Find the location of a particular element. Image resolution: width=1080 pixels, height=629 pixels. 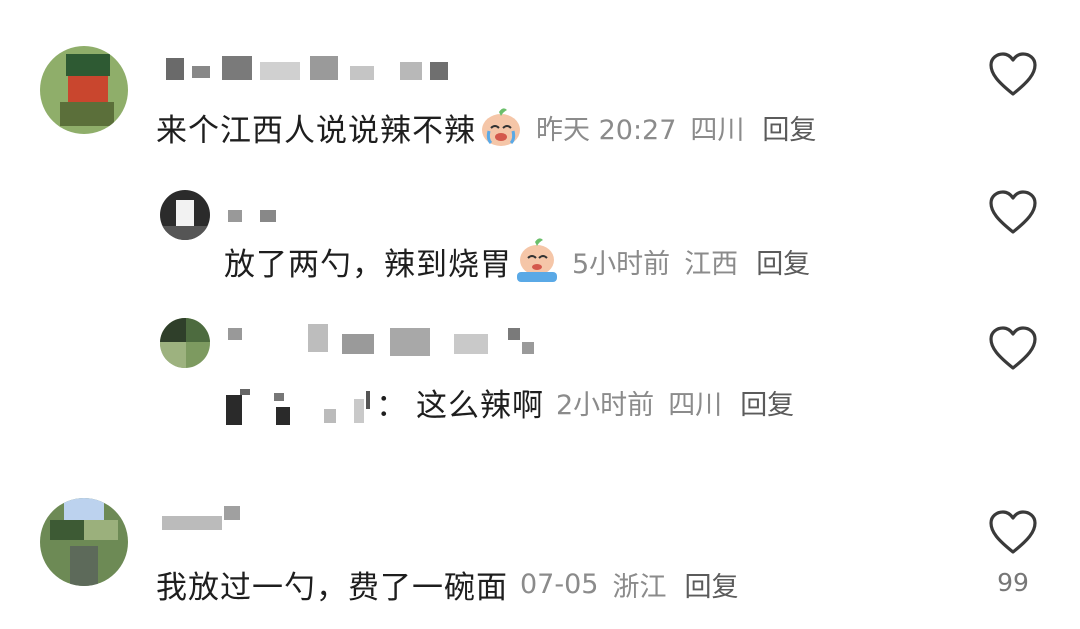

comment-time: 昨天 20:27 is located at coordinates (606, 130).